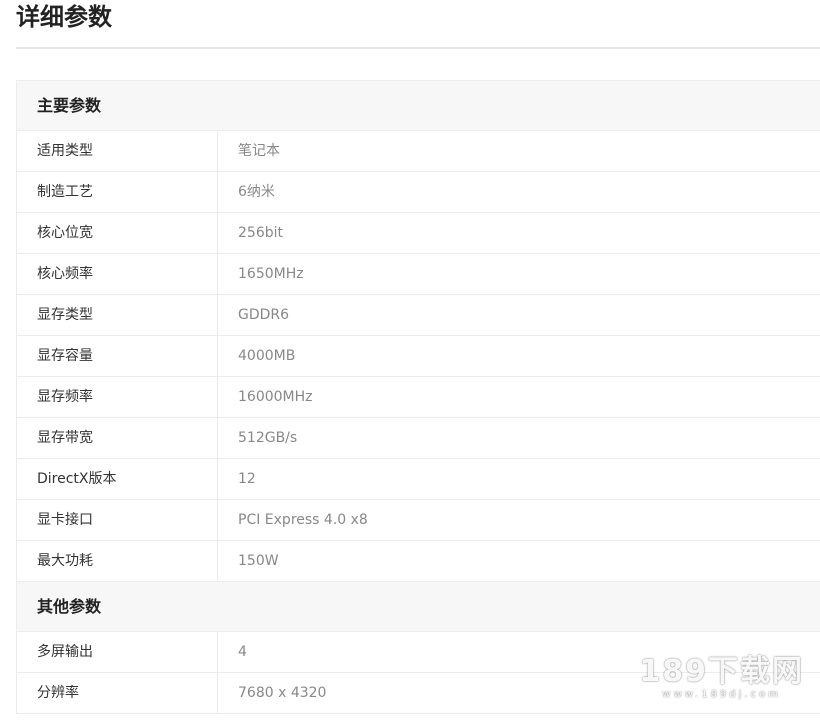 The image size is (820, 723). Describe the element at coordinates (268, 438) in the screenshot. I see `spec-value: 512GB/s` at that location.